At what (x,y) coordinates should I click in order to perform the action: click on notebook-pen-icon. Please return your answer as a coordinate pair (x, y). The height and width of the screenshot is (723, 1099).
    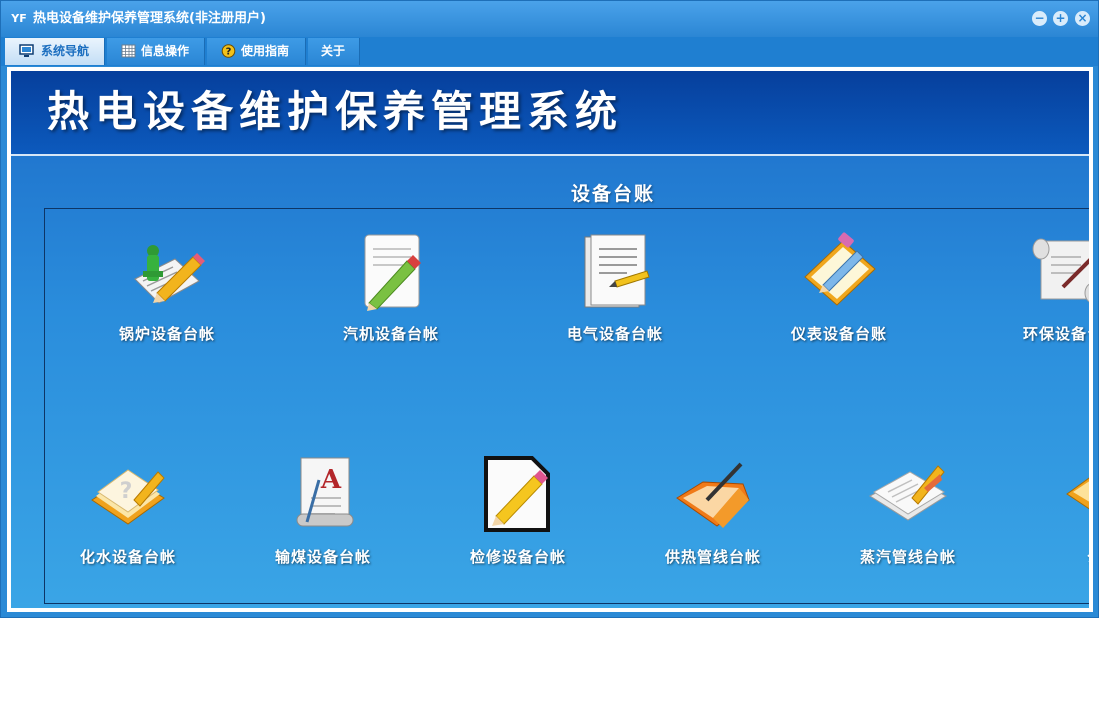
    Looking at the image, I should click on (617, 271).